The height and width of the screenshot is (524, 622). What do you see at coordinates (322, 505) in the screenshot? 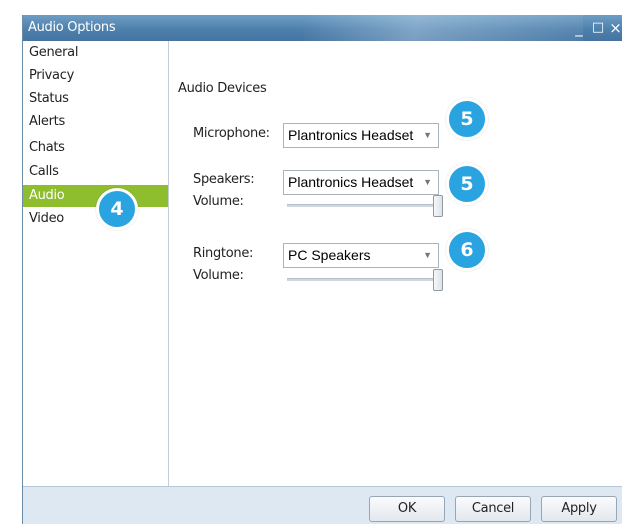
I see `dialog-footer: OK Cancel Apply` at bounding box center [322, 505].